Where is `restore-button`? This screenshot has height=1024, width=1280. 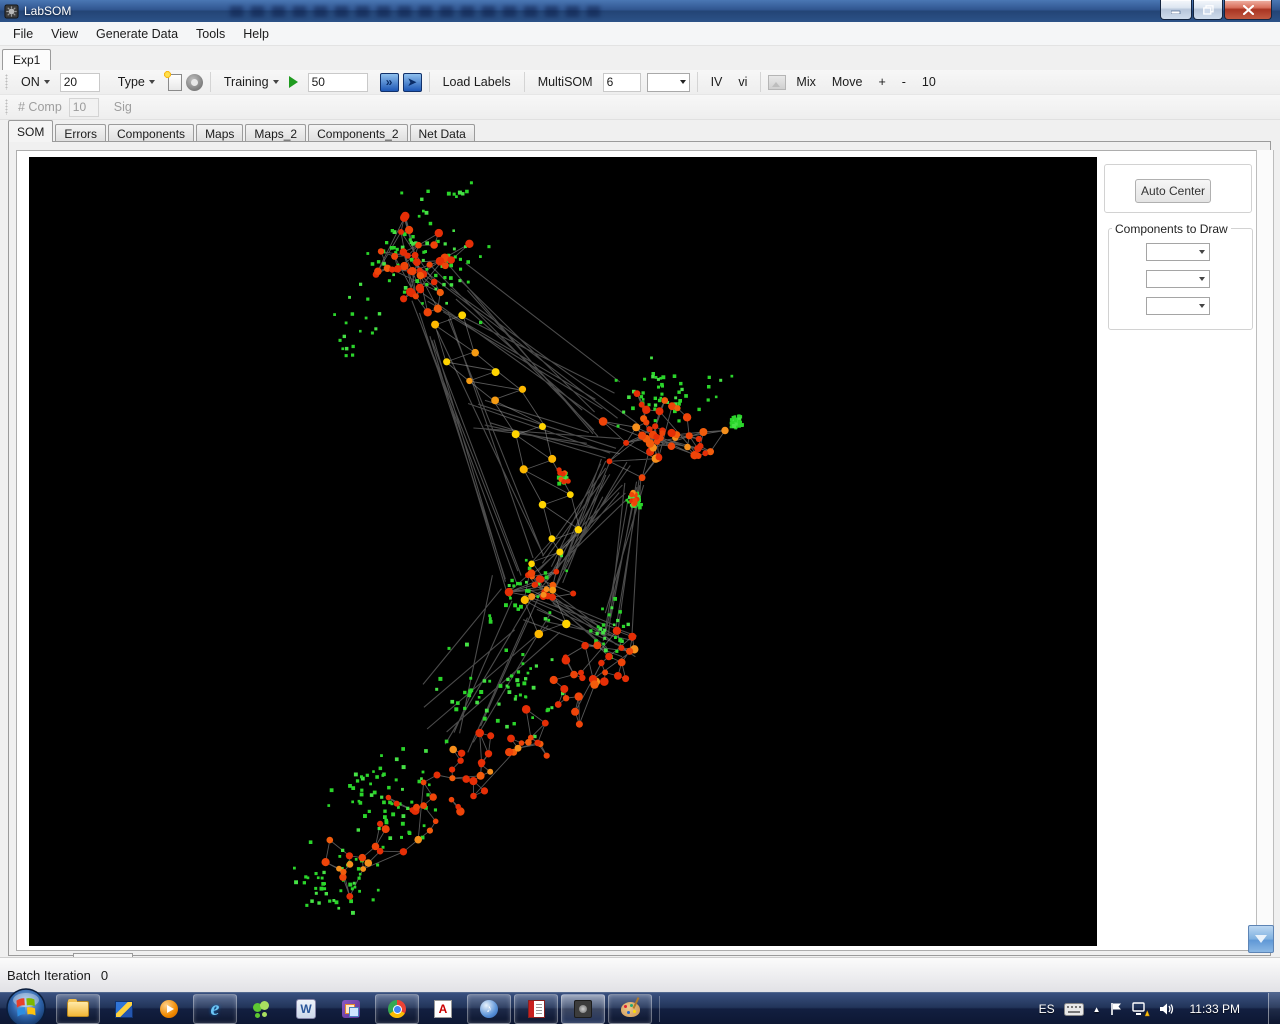
restore-button is located at coordinates (1208, 10).